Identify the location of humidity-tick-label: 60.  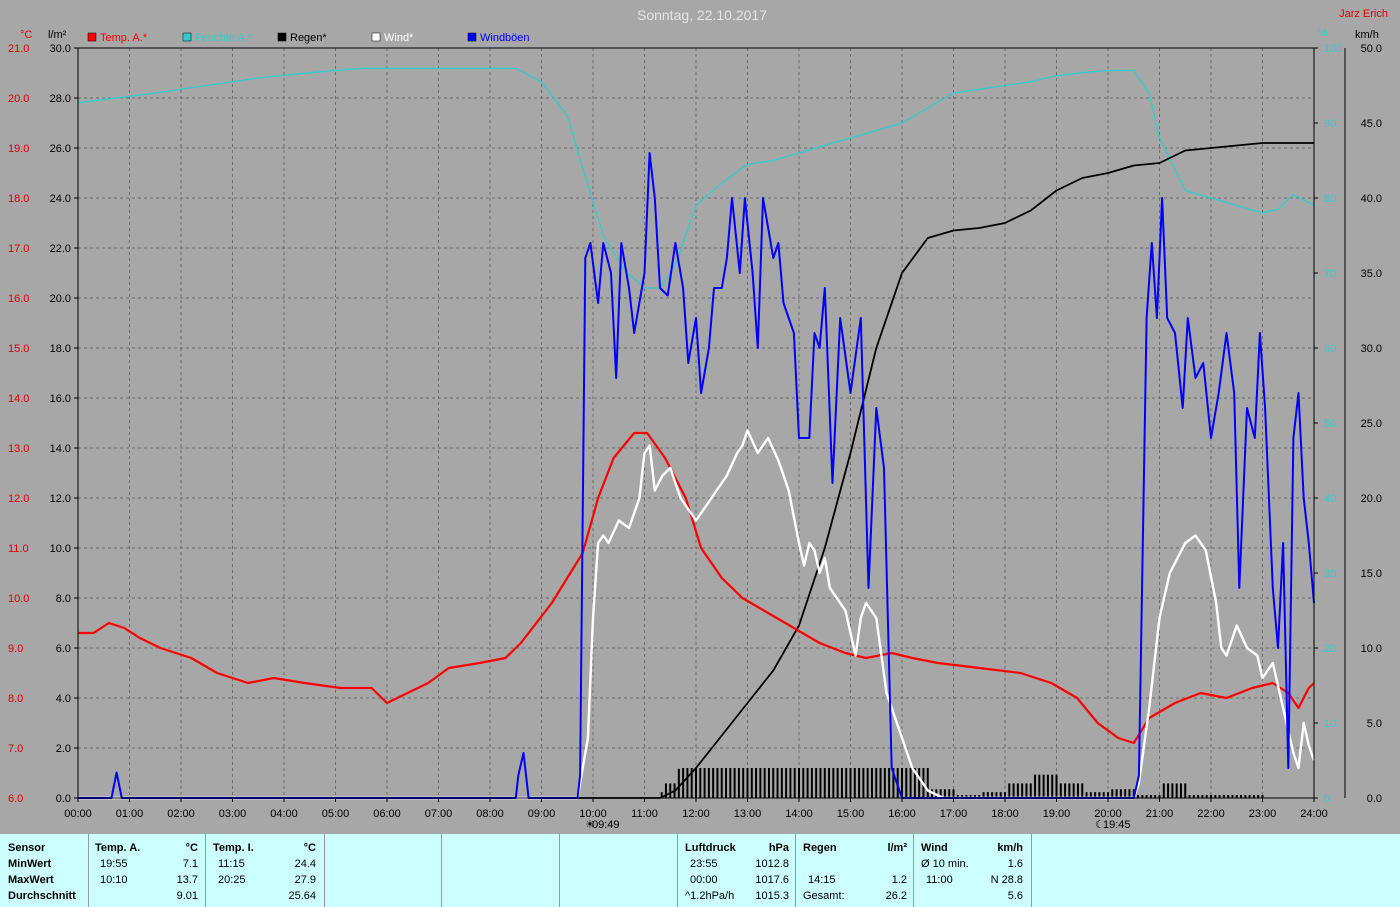
(1330, 349).